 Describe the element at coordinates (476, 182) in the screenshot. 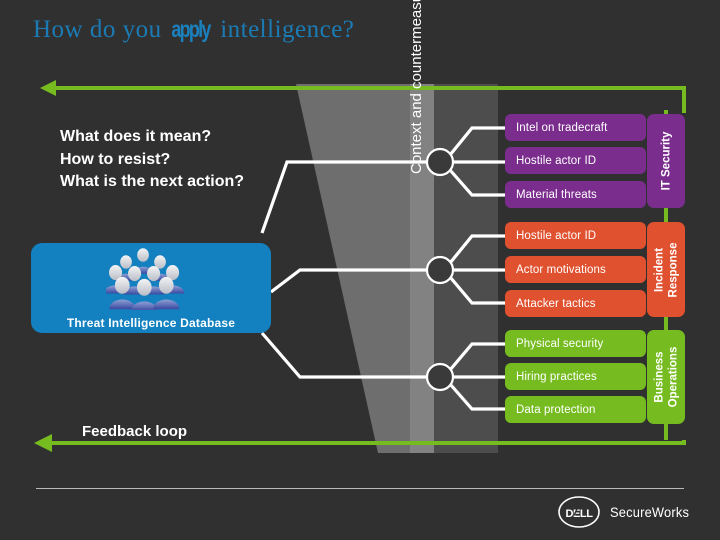

I see `fan-1c` at that location.